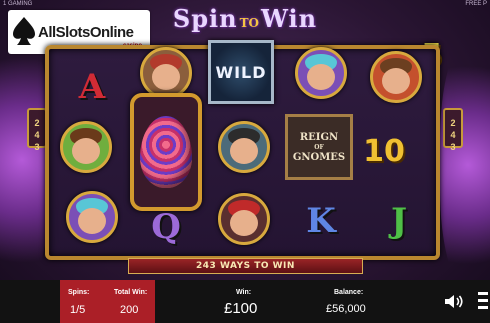 The width and height of the screenshot is (490, 323). I want to click on reign-line1: REIGN, so click(319, 137).